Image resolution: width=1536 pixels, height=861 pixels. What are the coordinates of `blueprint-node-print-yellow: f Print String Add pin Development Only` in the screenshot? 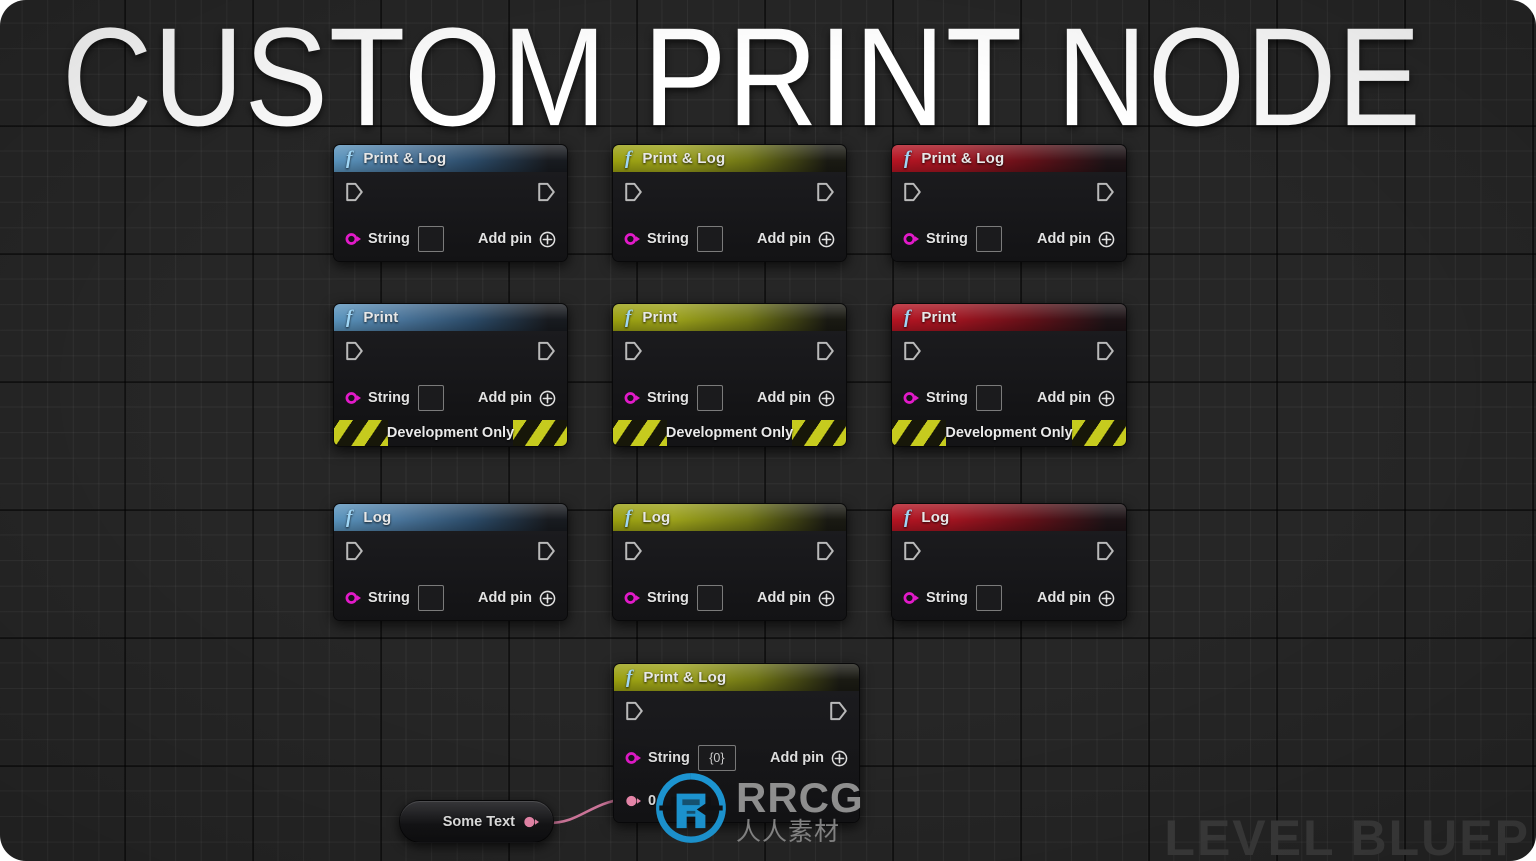 It's located at (729, 375).